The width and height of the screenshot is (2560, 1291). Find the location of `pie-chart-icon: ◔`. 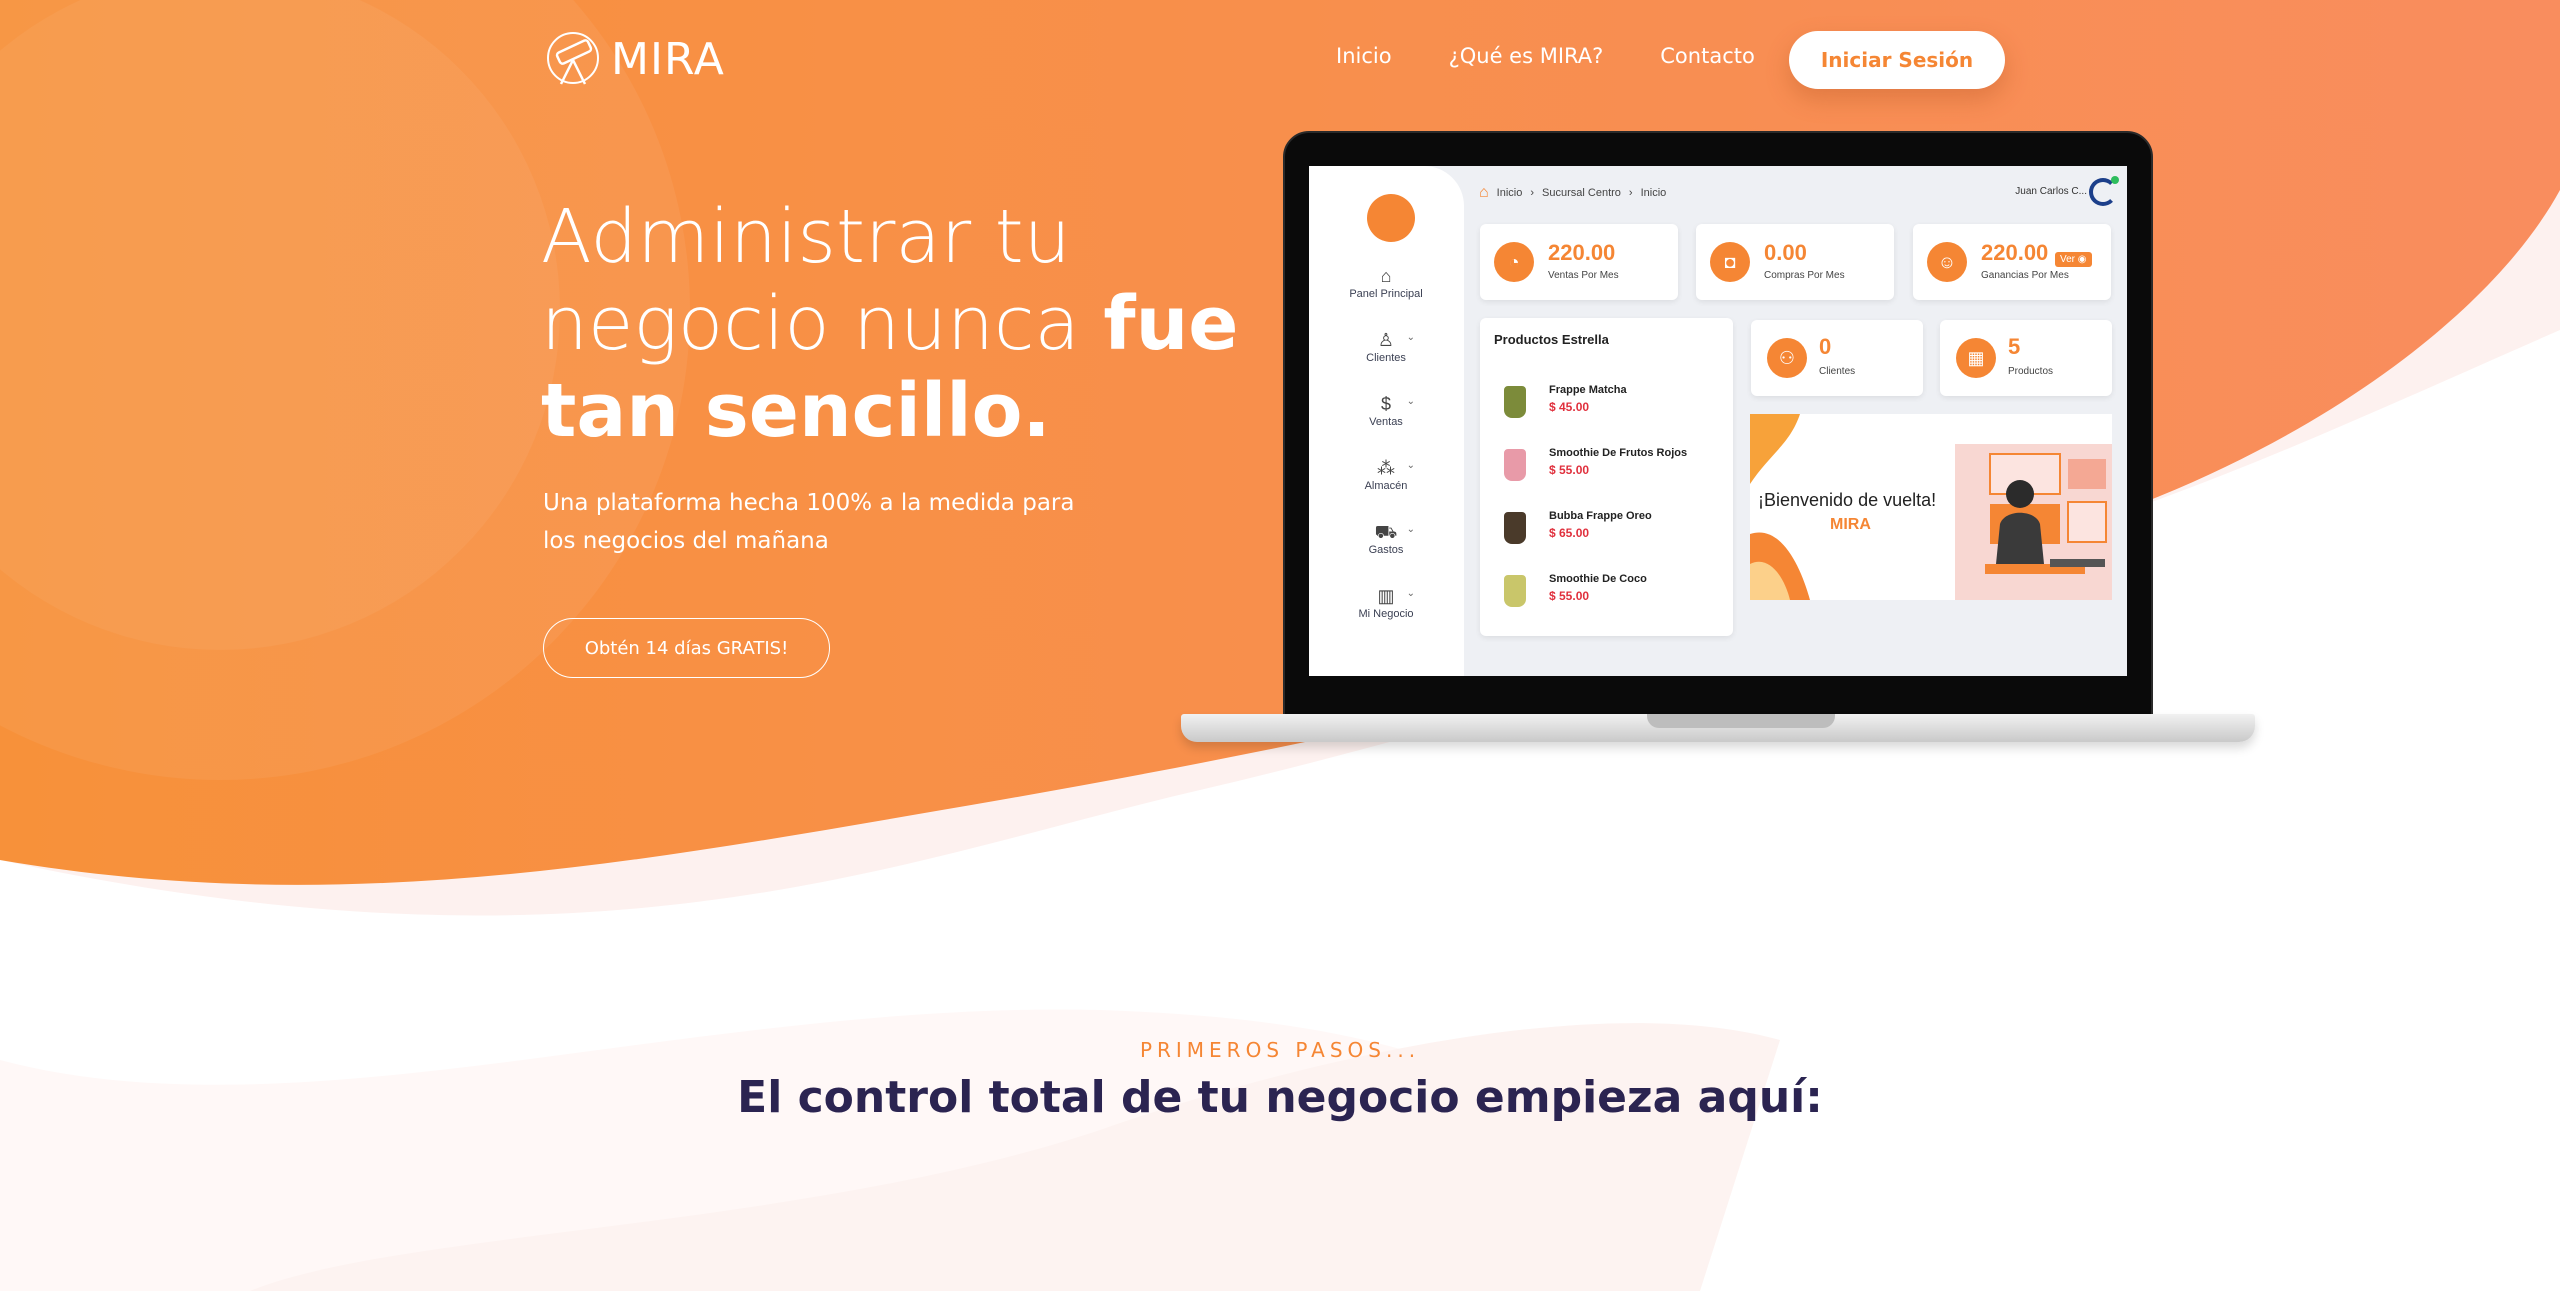

pie-chart-icon: ◔ is located at coordinates (1514, 262).